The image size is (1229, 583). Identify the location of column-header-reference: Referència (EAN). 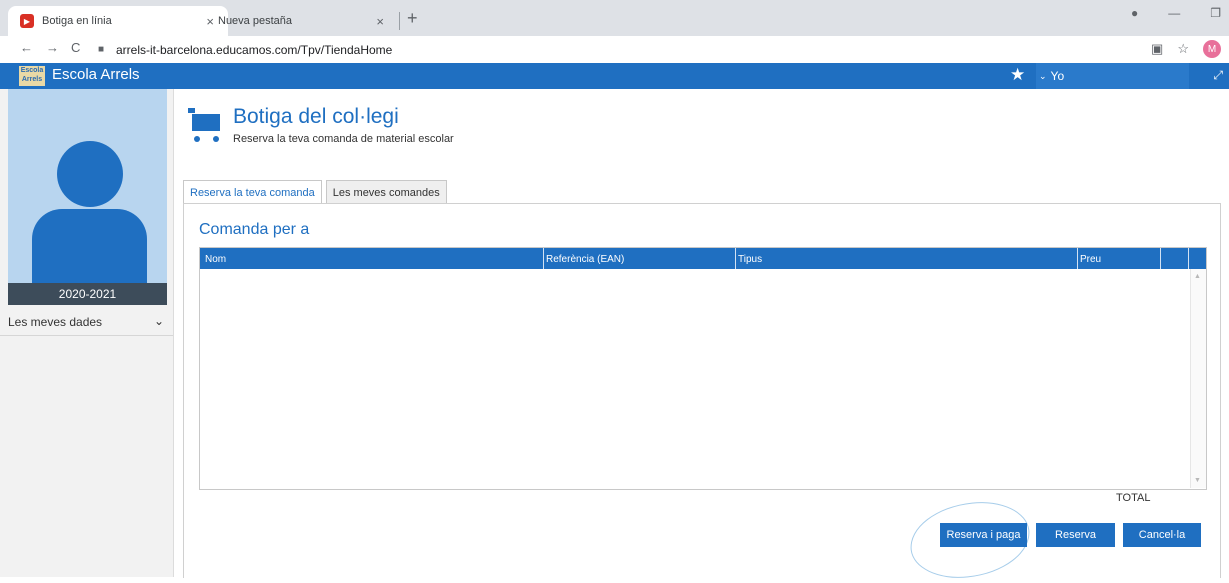
(585, 259).